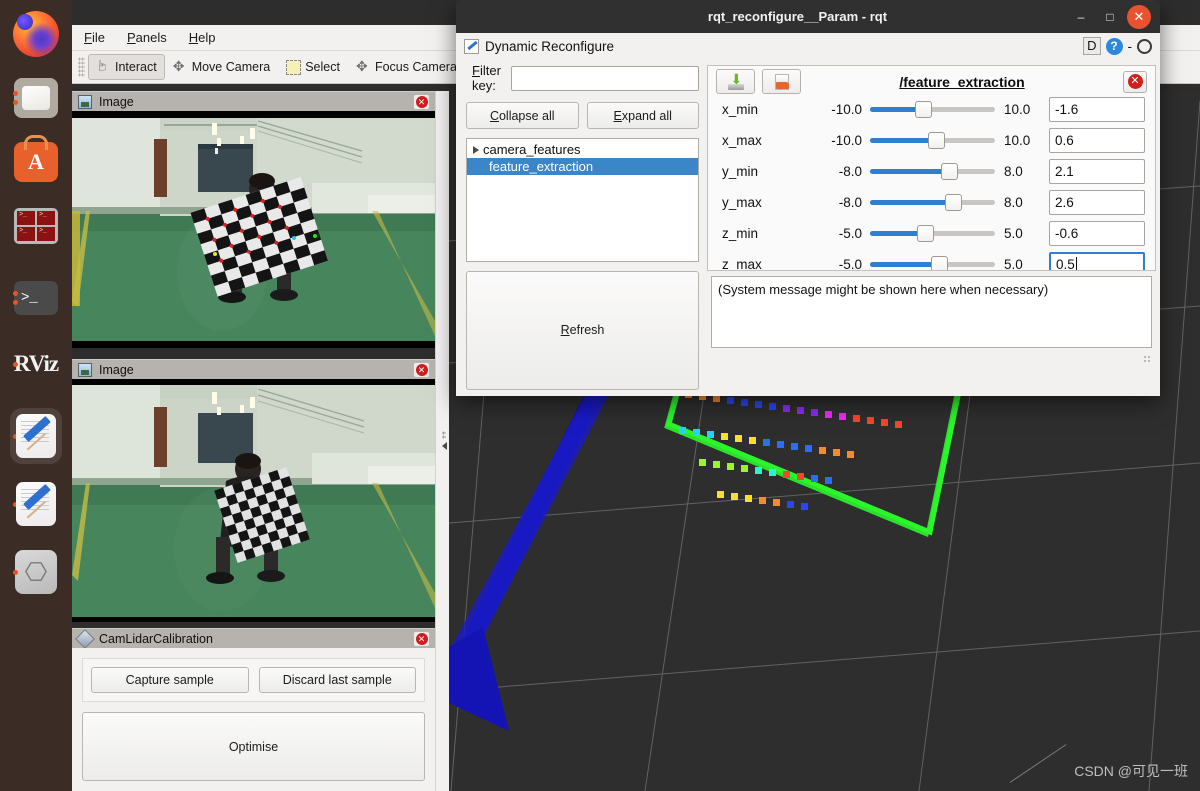 This screenshot has width=1200, height=791. Describe the element at coordinates (421, 369) in the screenshot. I see `image-panel-bottom-close-icon: ✕` at that location.